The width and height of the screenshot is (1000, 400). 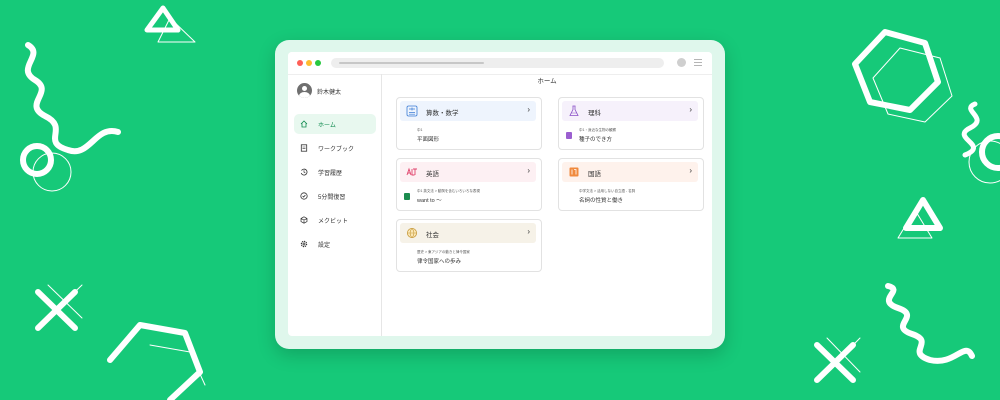 What do you see at coordinates (607, 191) in the screenshot?
I see `unit-path: 中学文法 > 活用しない自立語 - 名詞` at bounding box center [607, 191].